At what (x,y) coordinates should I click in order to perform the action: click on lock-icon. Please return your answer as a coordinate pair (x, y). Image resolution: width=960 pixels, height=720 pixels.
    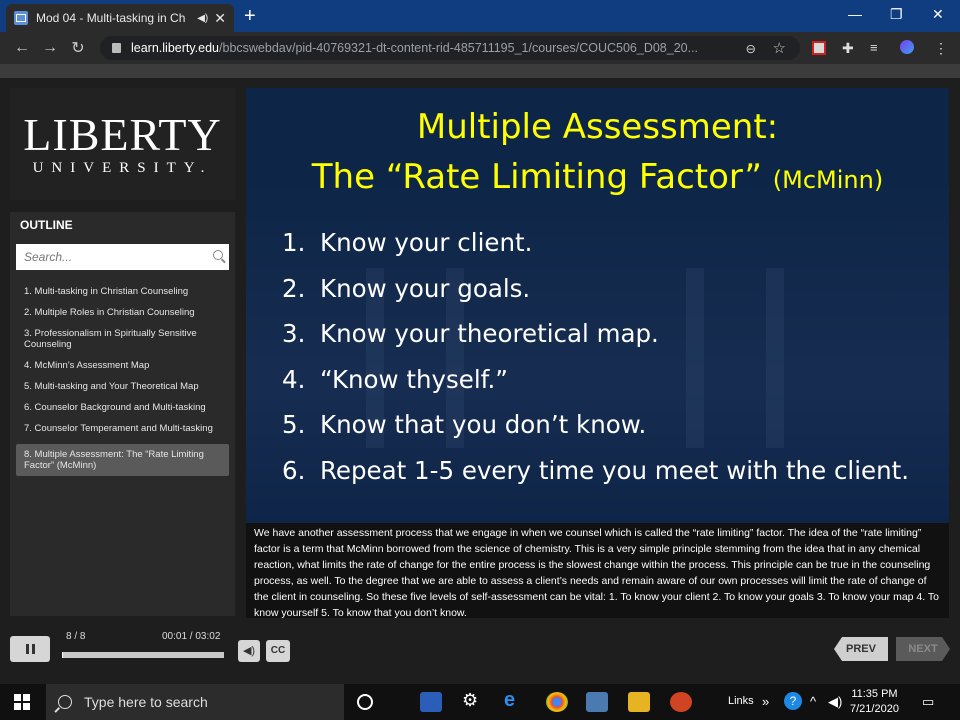
    Looking at the image, I should click on (116, 48).